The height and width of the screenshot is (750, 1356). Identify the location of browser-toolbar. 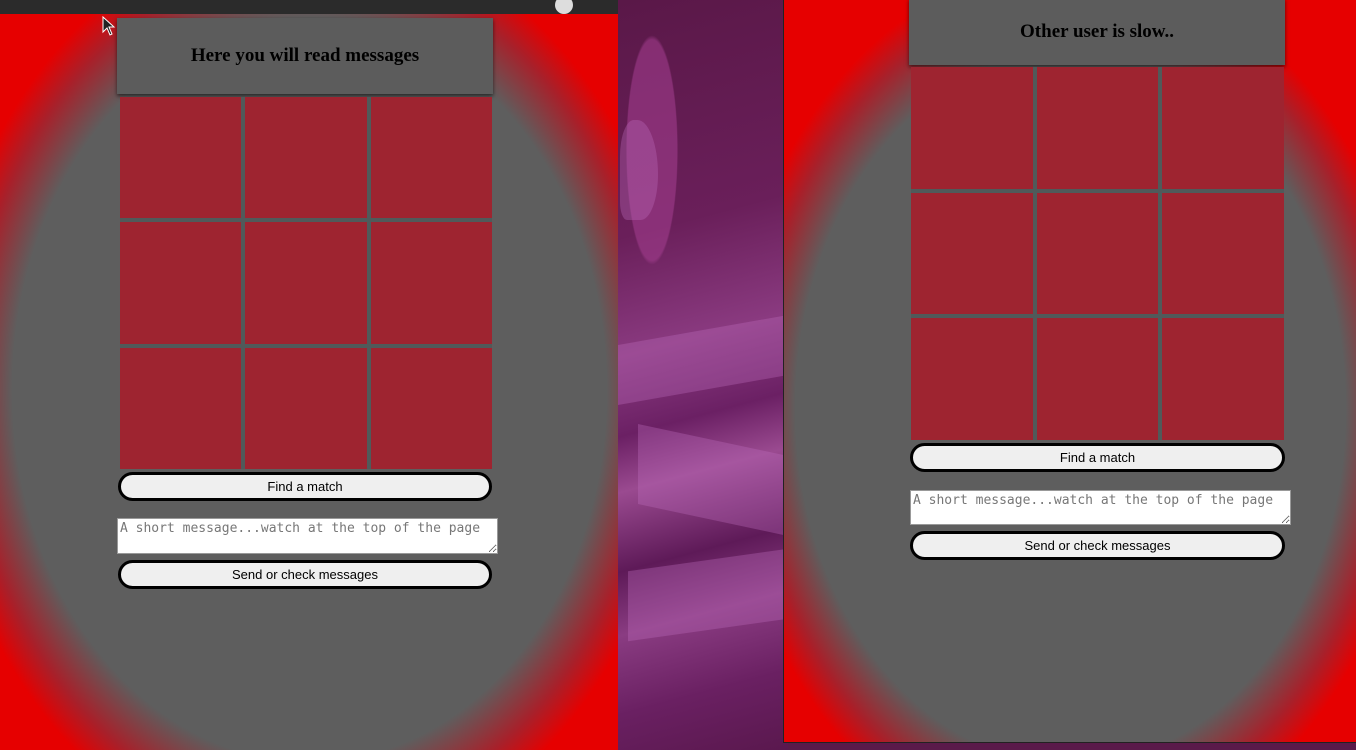
(309, 7).